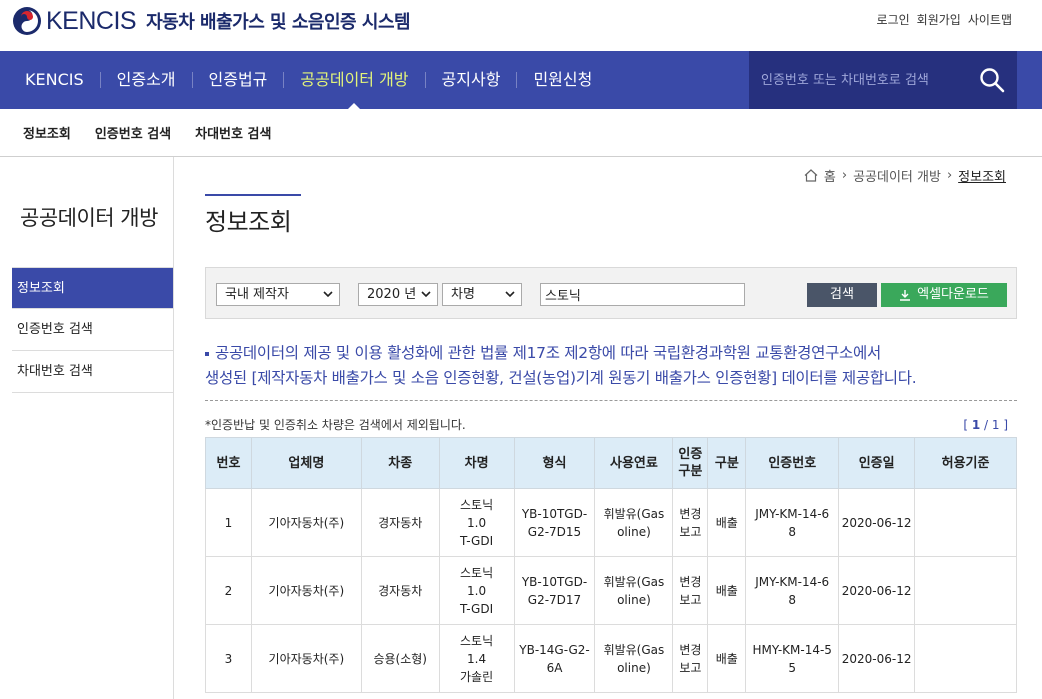 Image resolution: width=1042 pixels, height=699 pixels. Describe the element at coordinates (87, 428) in the screenshot. I see `sidebar: 공공데이터 개방 정보조회 인증번호 검색 차대번호 검색` at that location.